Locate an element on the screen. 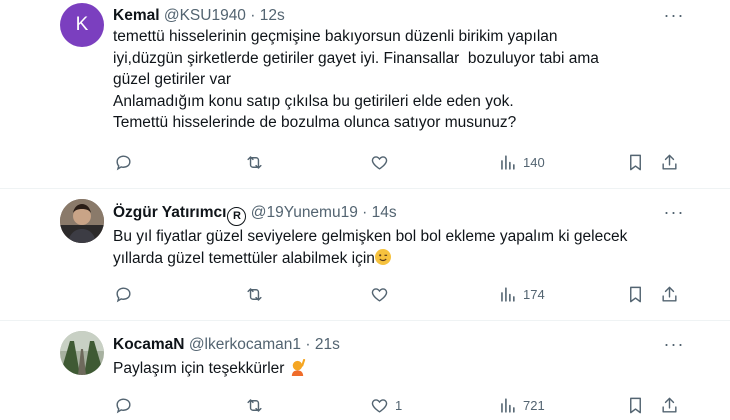 This screenshot has width=730, height=420. author-name: Kemal is located at coordinates (136, 15).